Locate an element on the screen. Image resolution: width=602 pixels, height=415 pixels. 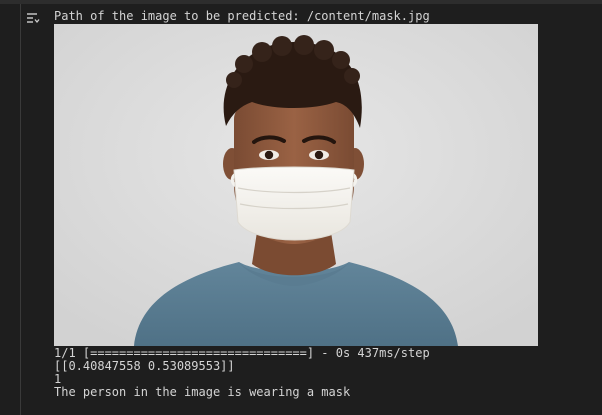
gutter-divider is located at coordinates (20, 209).